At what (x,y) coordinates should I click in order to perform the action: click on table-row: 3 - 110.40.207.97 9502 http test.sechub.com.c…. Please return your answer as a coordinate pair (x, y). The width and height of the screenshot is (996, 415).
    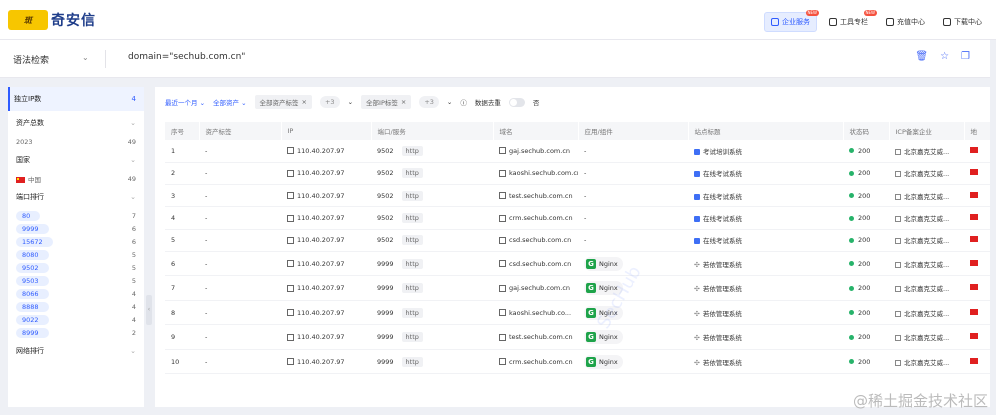
    Looking at the image, I should click on (577, 196).